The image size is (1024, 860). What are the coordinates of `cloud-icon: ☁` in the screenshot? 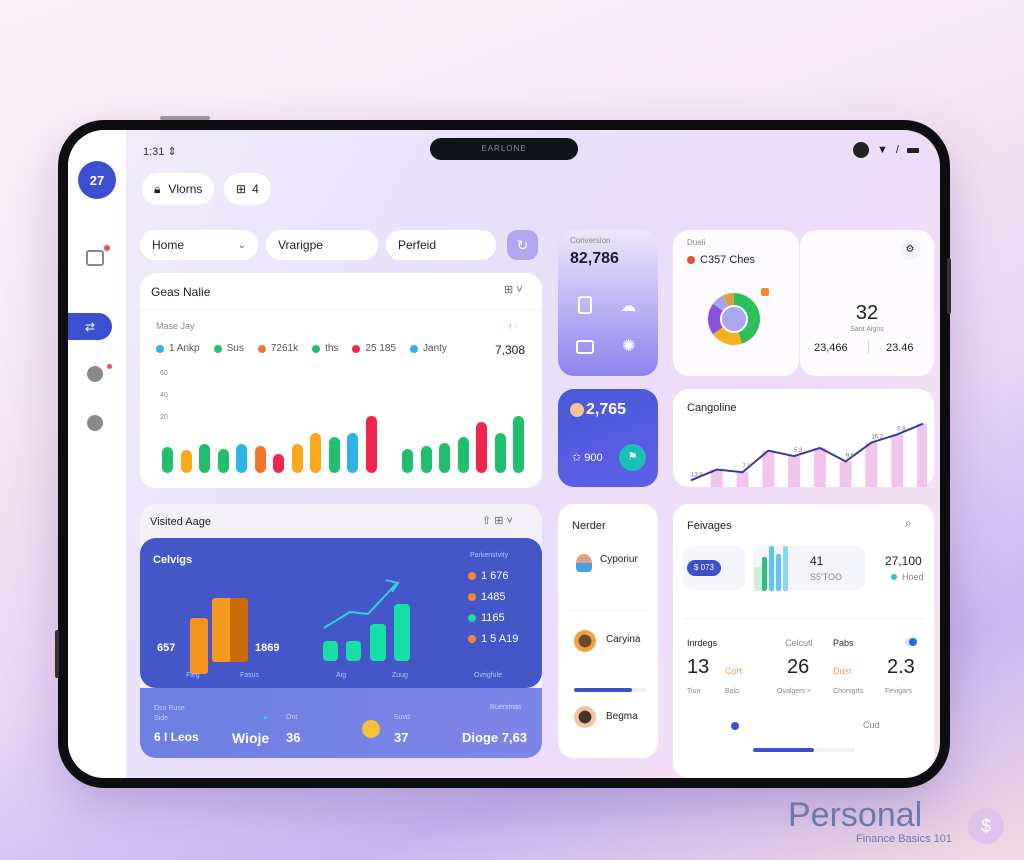 It's located at (628, 306).